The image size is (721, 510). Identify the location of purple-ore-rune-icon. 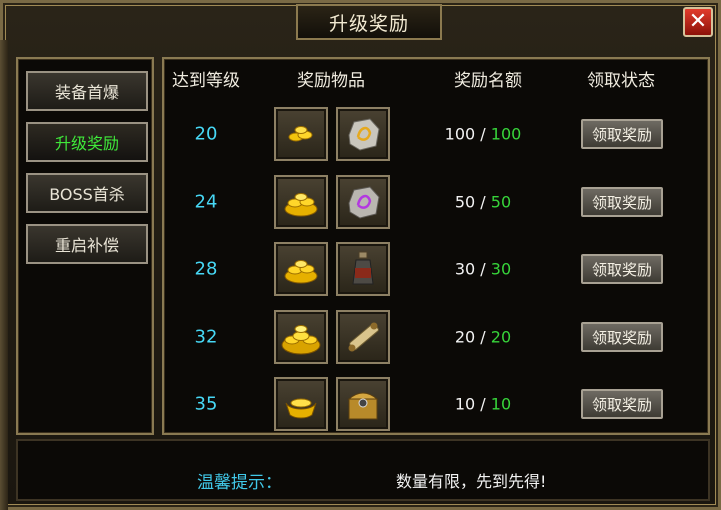
(364, 202).